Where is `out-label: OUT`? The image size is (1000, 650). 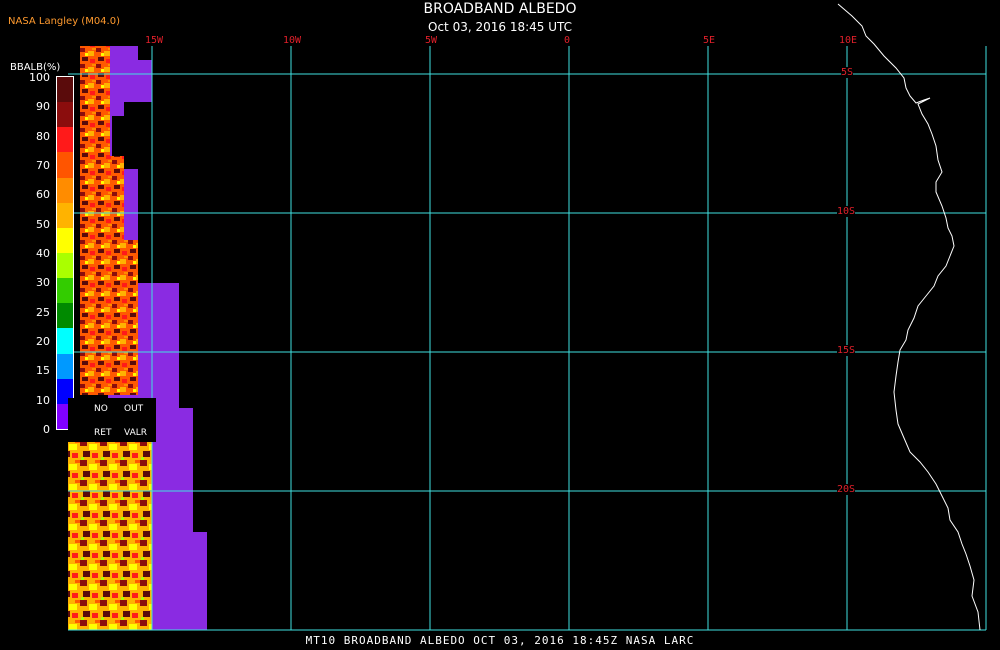
out-label: OUT is located at coordinates (134, 409).